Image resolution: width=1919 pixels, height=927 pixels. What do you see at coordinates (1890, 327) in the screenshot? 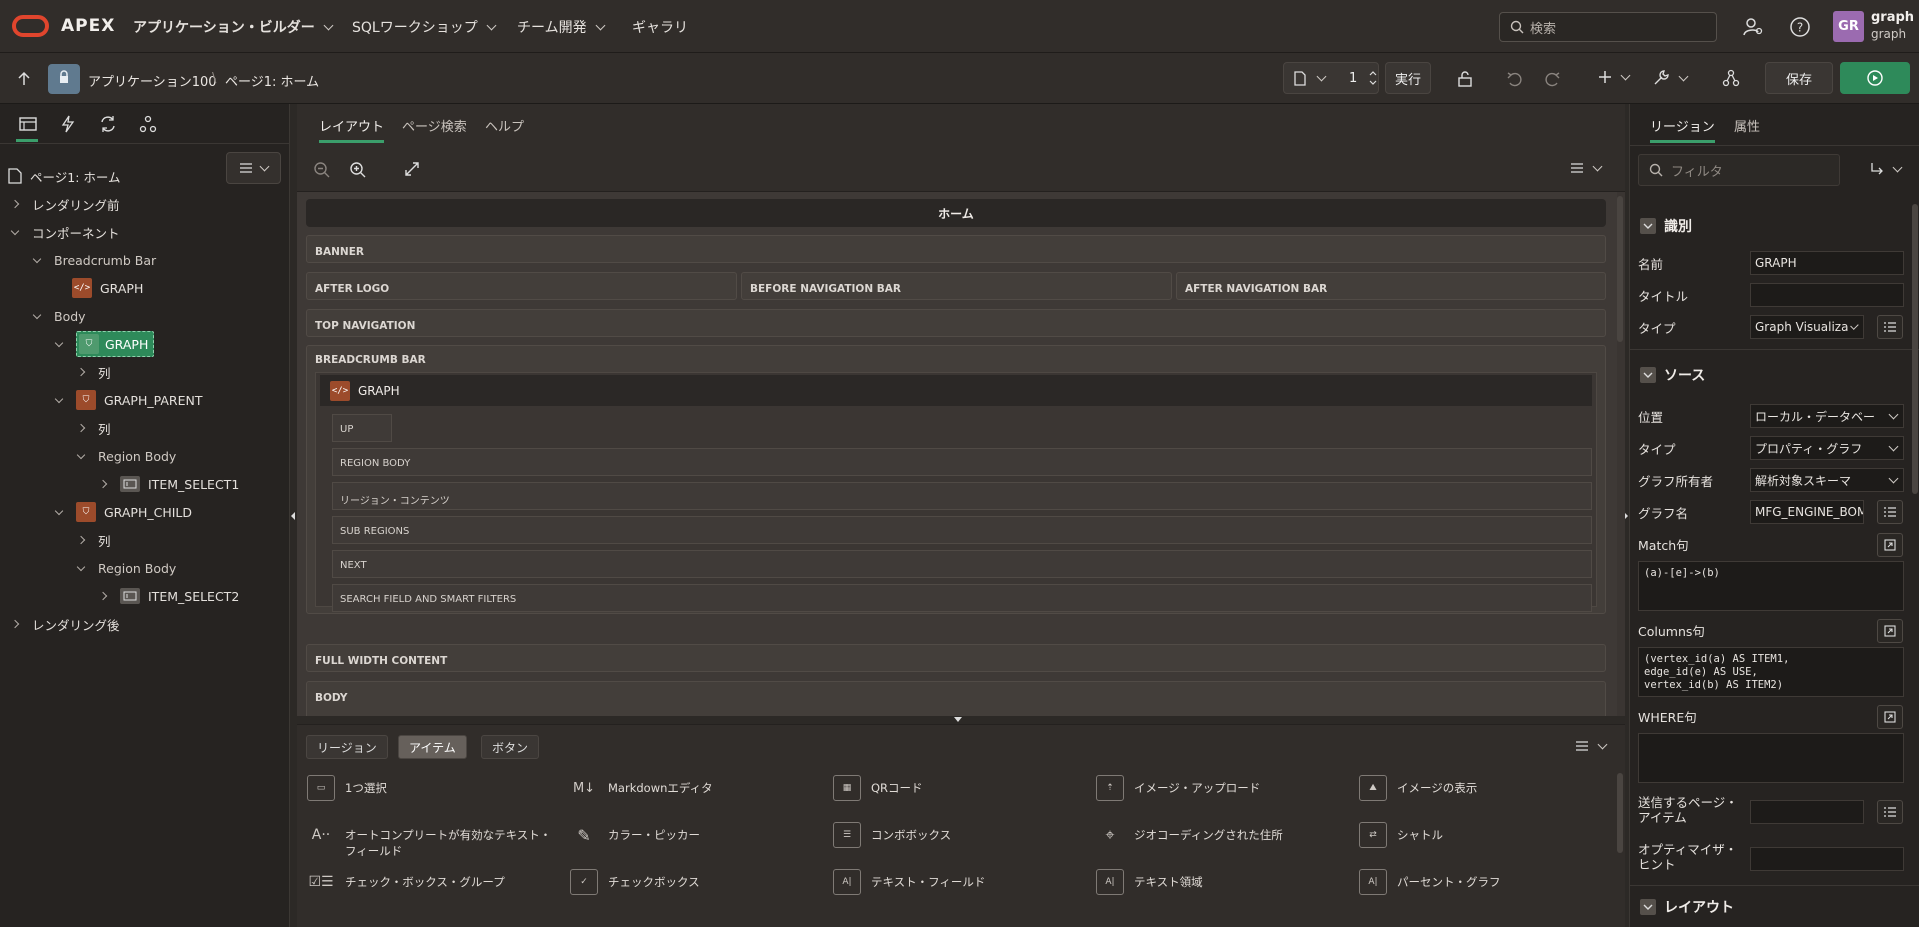
I see `type-list-button` at bounding box center [1890, 327].